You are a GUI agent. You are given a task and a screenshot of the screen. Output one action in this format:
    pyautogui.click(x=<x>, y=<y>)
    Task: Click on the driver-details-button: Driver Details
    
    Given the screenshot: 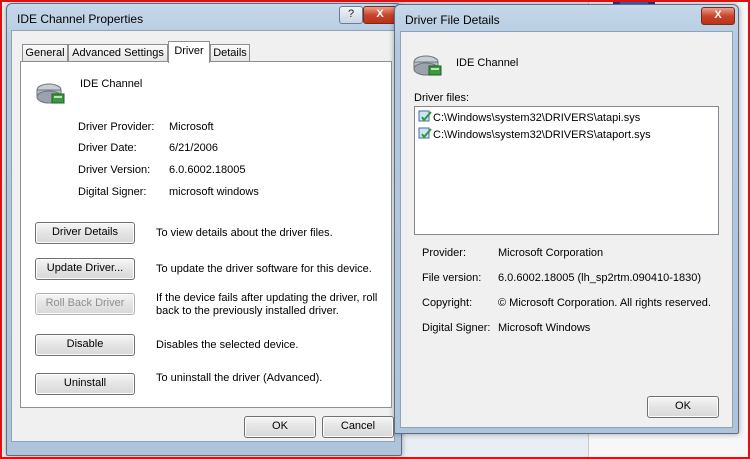 What is the action you would take?
    pyautogui.click(x=85, y=233)
    